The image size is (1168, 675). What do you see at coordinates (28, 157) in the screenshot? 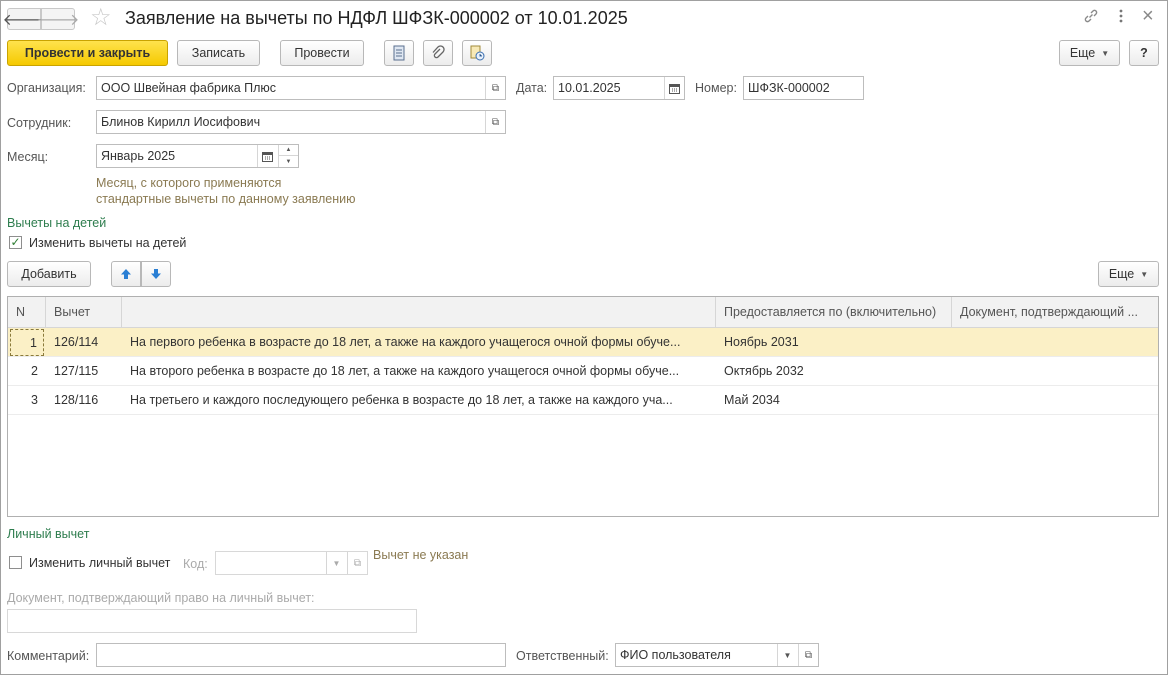
I see `month-label: Месяц:` at bounding box center [28, 157].